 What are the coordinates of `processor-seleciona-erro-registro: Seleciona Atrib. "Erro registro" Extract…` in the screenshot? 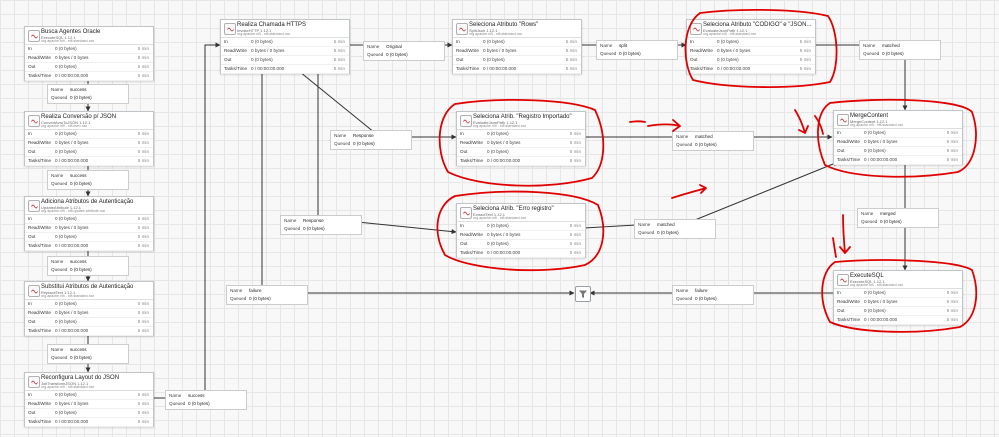 It's located at (521, 230).